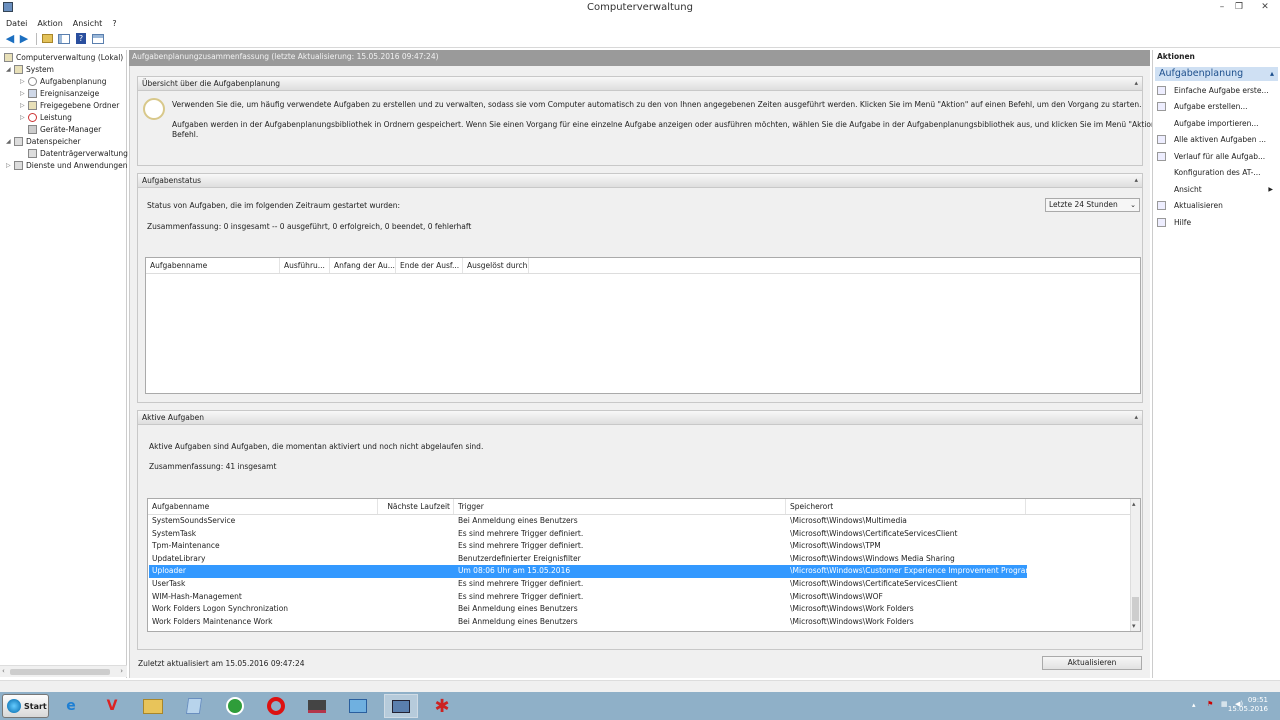  Describe the element at coordinates (620, 506) in the screenshot. I see `column-header: Trigger` at that location.